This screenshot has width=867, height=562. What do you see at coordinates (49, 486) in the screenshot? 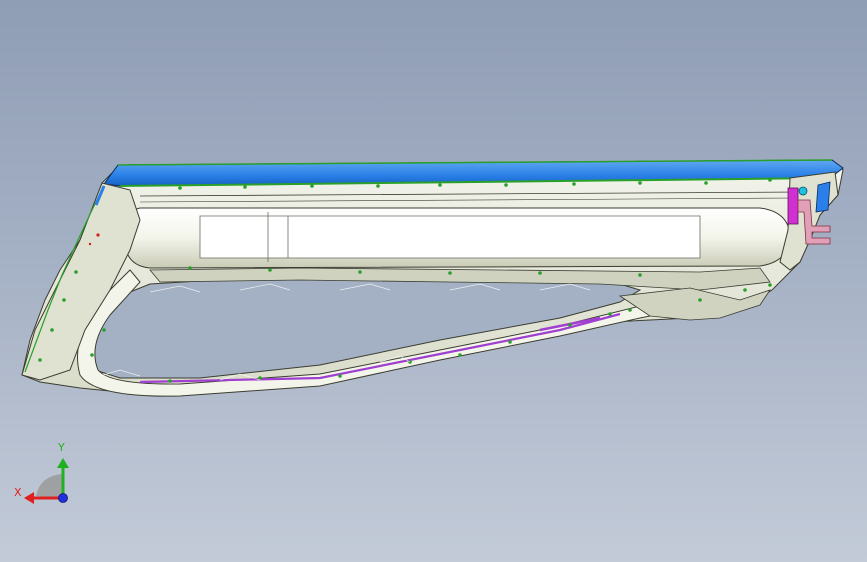
I see `triad-cone` at bounding box center [49, 486].